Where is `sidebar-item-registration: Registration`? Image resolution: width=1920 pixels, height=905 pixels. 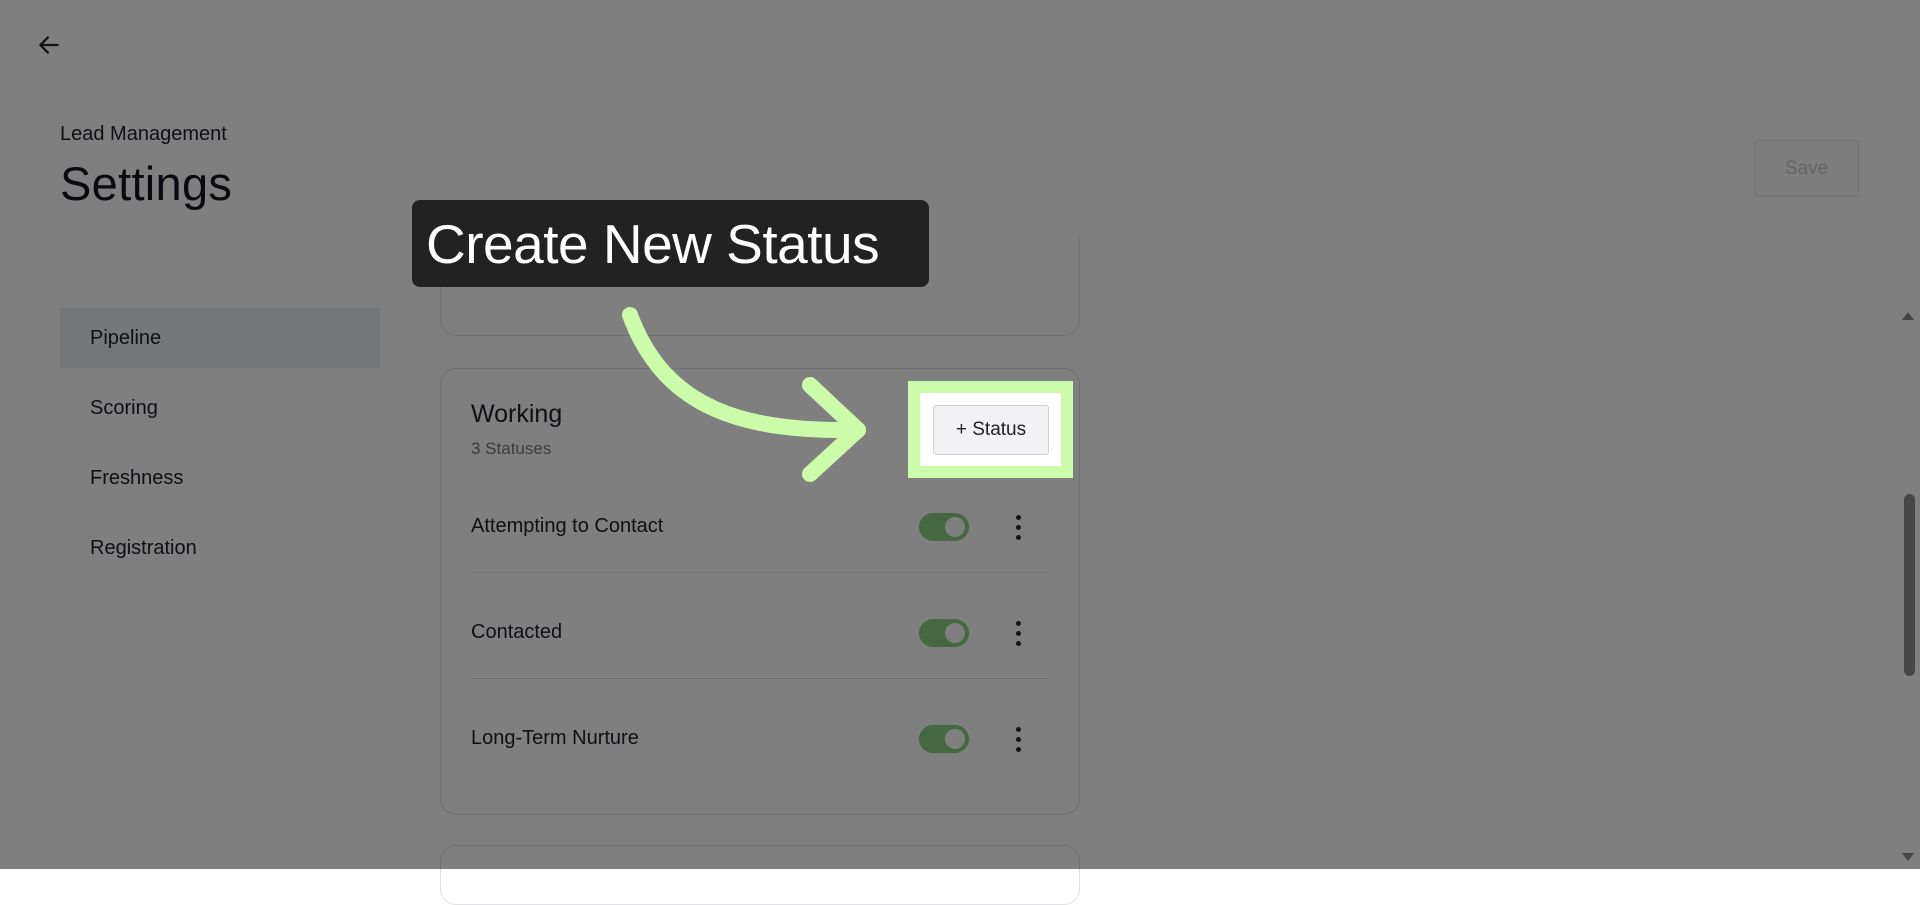 sidebar-item-registration: Registration is located at coordinates (220, 548).